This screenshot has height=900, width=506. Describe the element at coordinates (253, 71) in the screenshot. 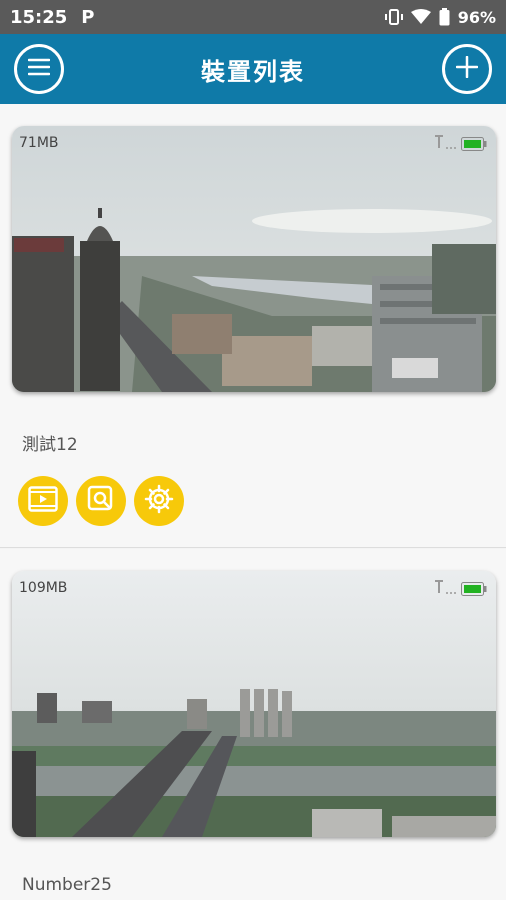

I see `page-title: 裝置列表` at that location.